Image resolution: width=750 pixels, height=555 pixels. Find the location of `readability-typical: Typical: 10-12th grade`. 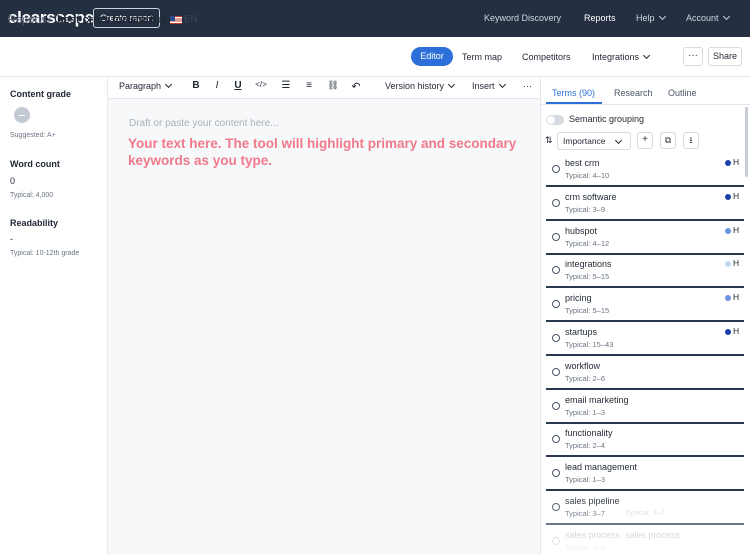

readability-typical: Typical: 10-12th grade is located at coordinates (45, 253).